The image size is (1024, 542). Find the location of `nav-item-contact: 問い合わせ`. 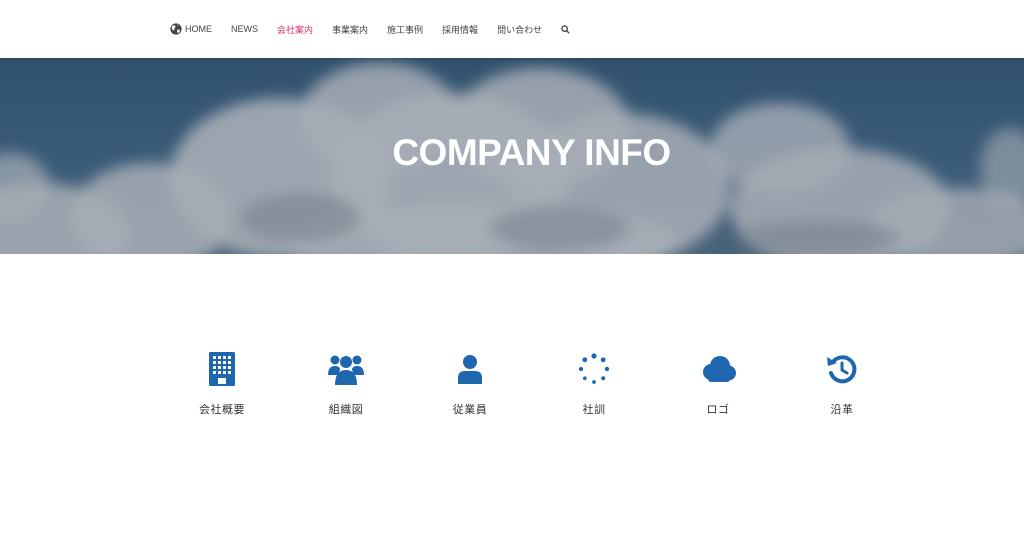

nav-item-contact: 問い合わせ is located at coordinates (519, 29).